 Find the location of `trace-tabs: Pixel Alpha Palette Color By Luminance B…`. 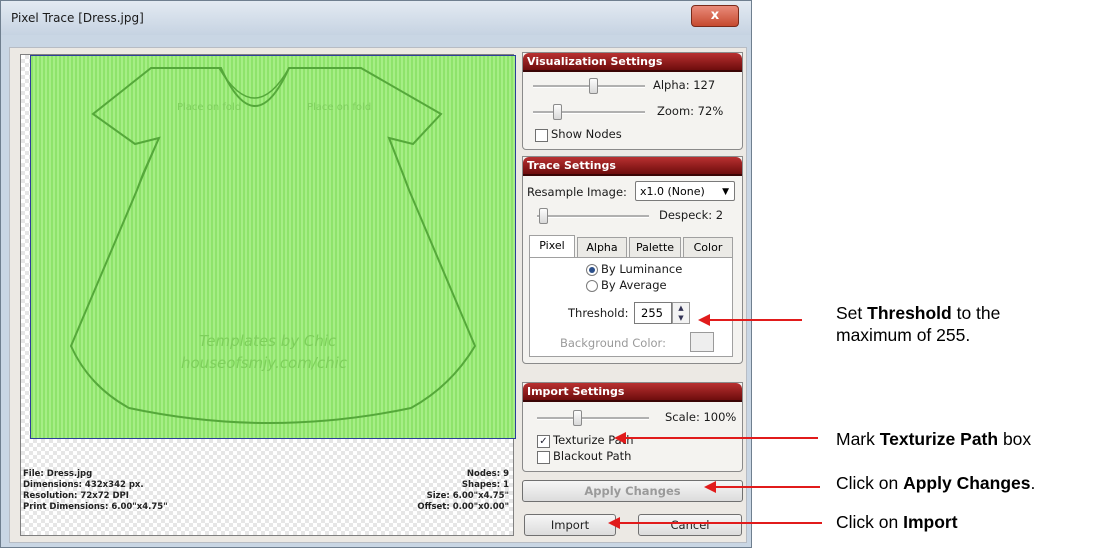

trace-tabs: Pixel Alpha Palette Color By Luminance B… is located at coordinates (632, 297).